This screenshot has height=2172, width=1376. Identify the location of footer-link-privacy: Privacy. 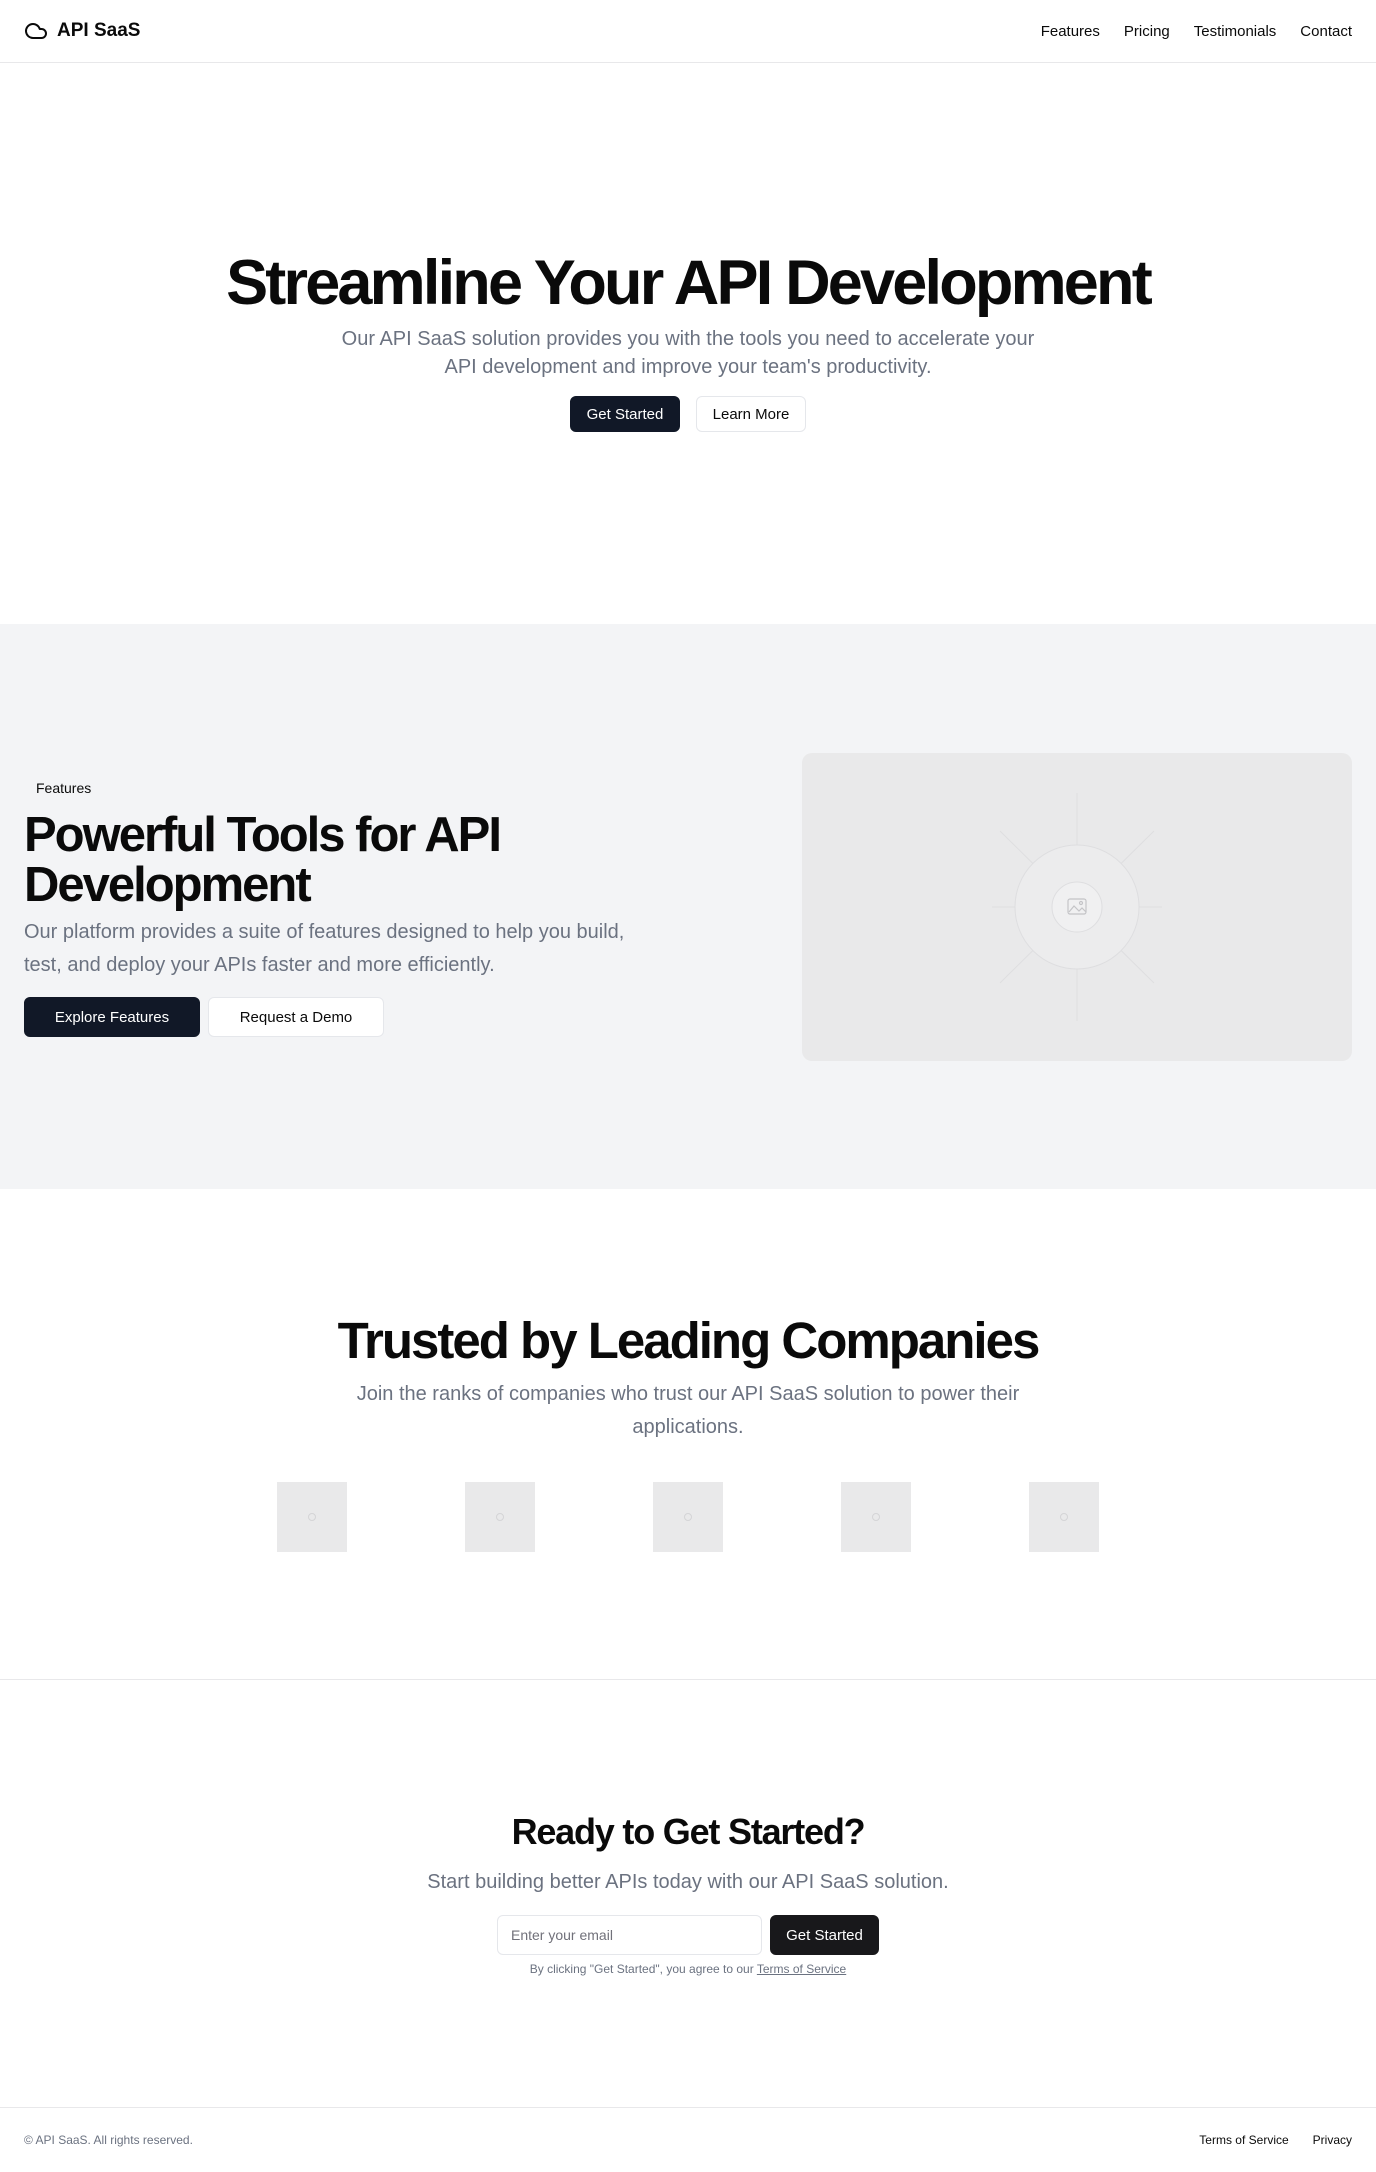
(1332, 2140).